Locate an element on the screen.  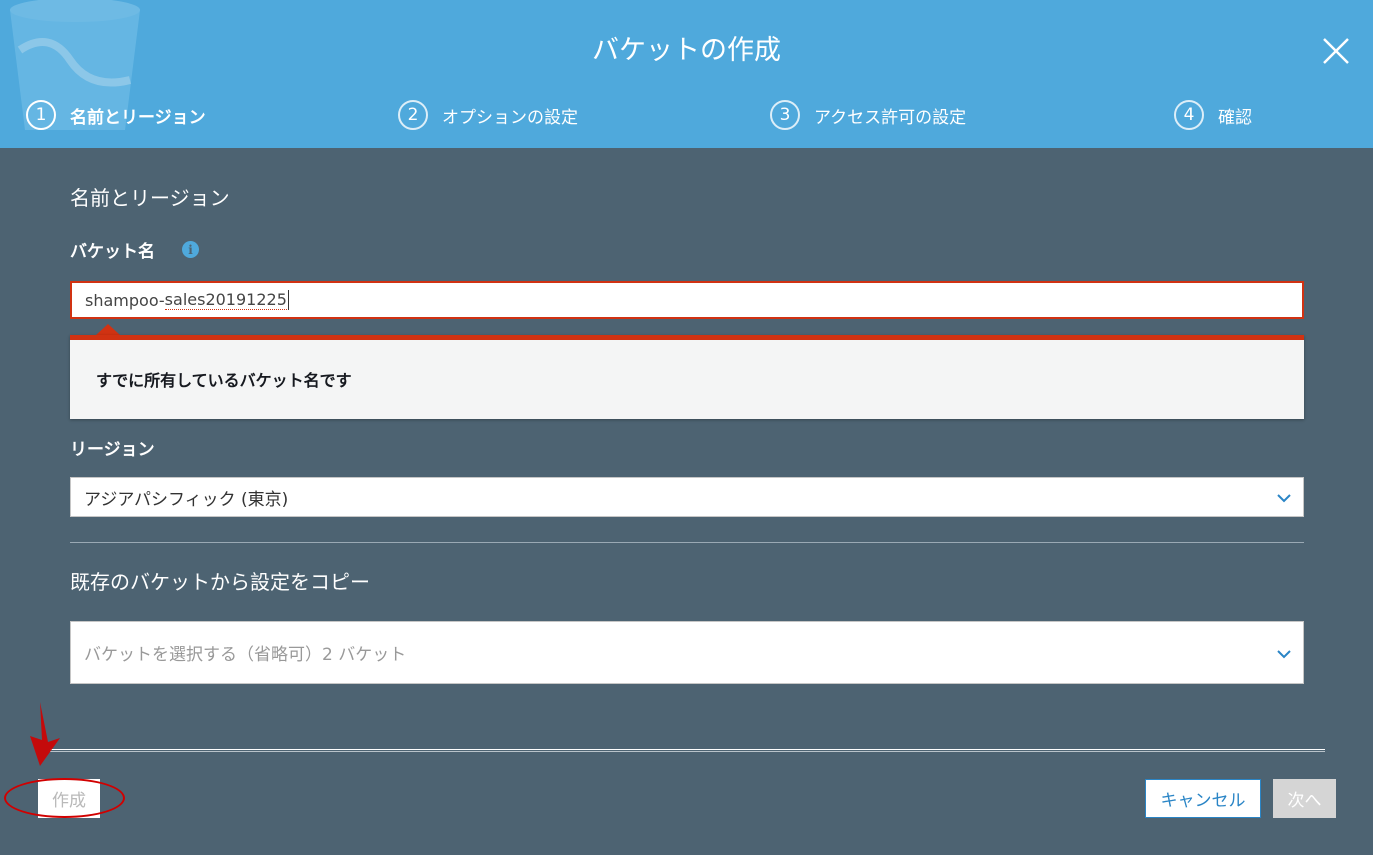
step-number: 1 is located at coordinates (41, 115).